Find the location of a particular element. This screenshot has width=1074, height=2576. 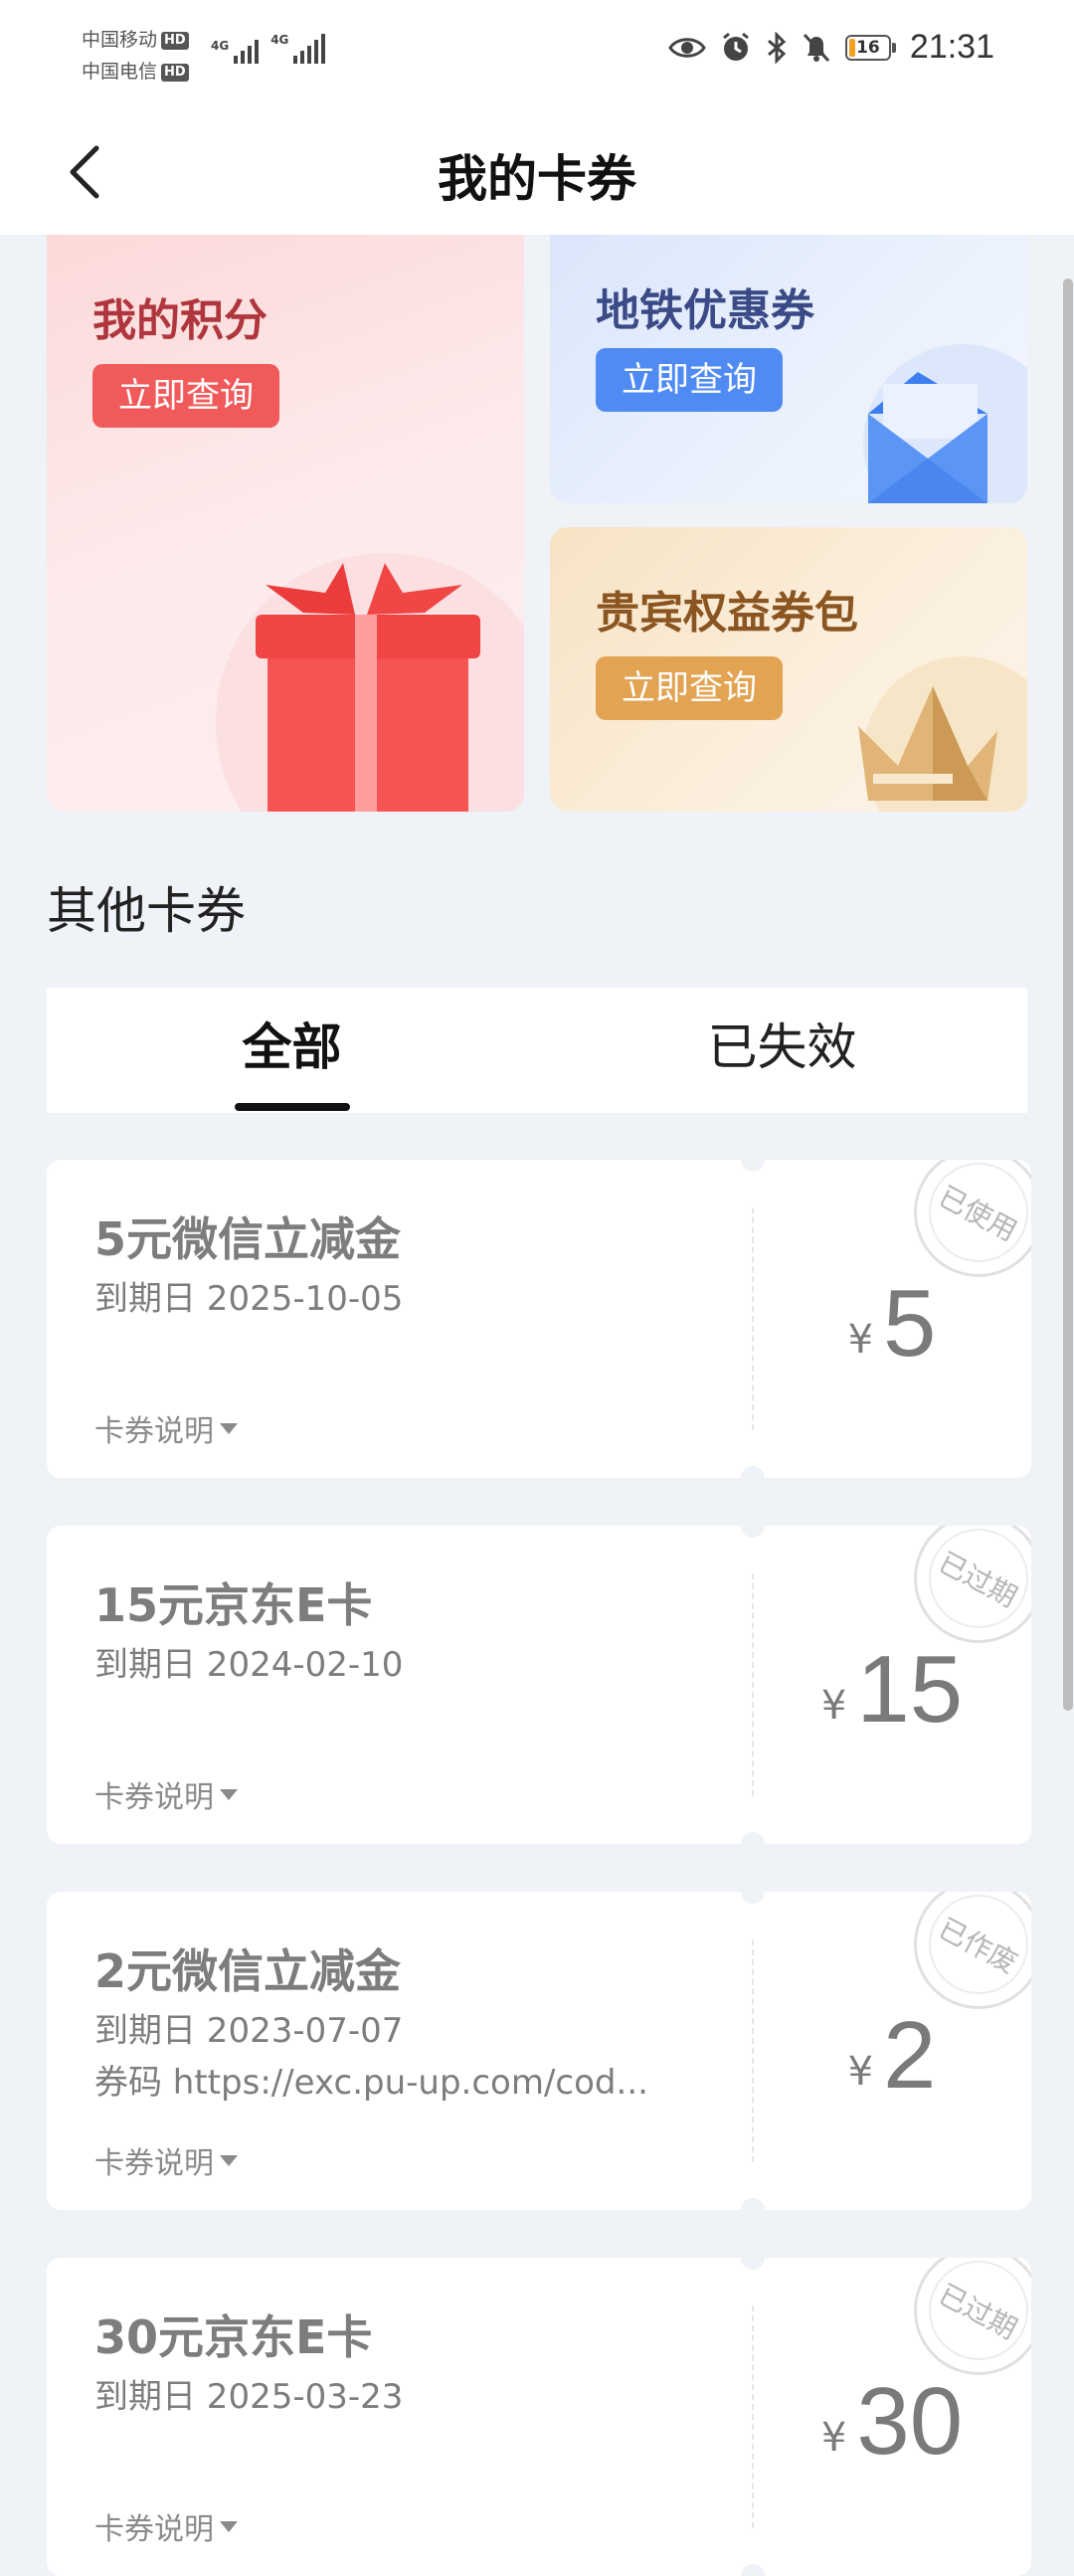

vip-benefits-card: 贵宾权益券包 立即查询 is located at coordinates (788, 669).